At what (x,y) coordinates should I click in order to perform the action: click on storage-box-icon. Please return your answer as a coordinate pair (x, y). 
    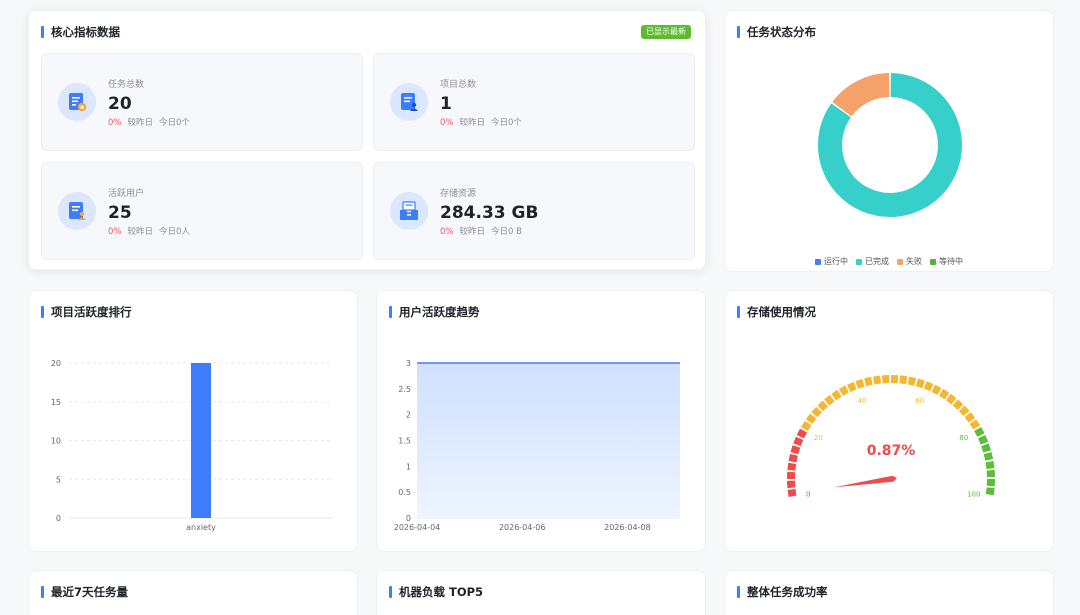
    Looking at the image, I should click on (409, 211).